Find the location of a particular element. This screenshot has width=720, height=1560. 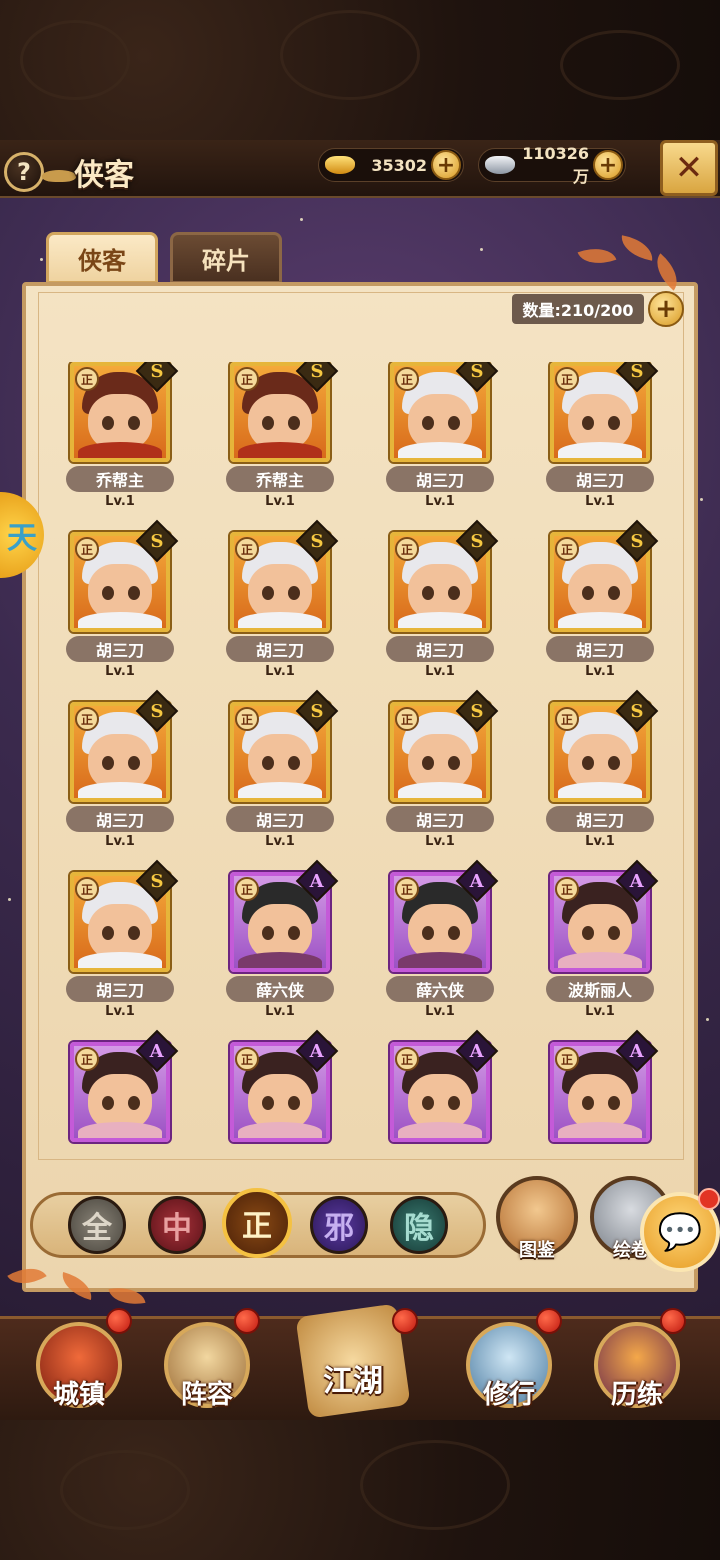

add-gold-button: + is located at coordinates (446, 165).